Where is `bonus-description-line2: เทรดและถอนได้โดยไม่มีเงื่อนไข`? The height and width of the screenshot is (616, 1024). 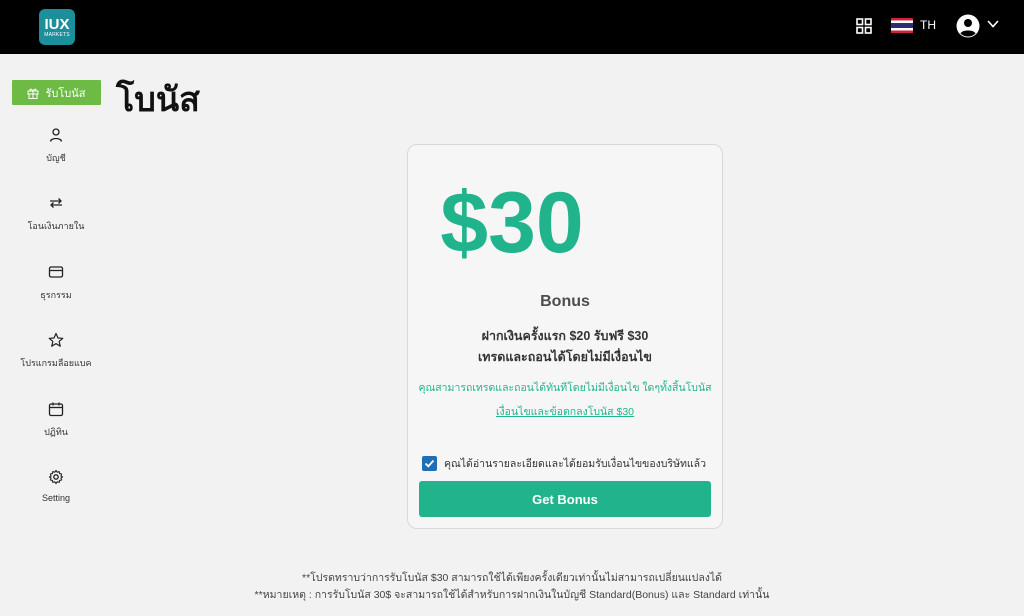
bonus-description-line2: เทรดและถอนได้โดยไม่มีเงื่อนไข is located at coordinates (565, 357).